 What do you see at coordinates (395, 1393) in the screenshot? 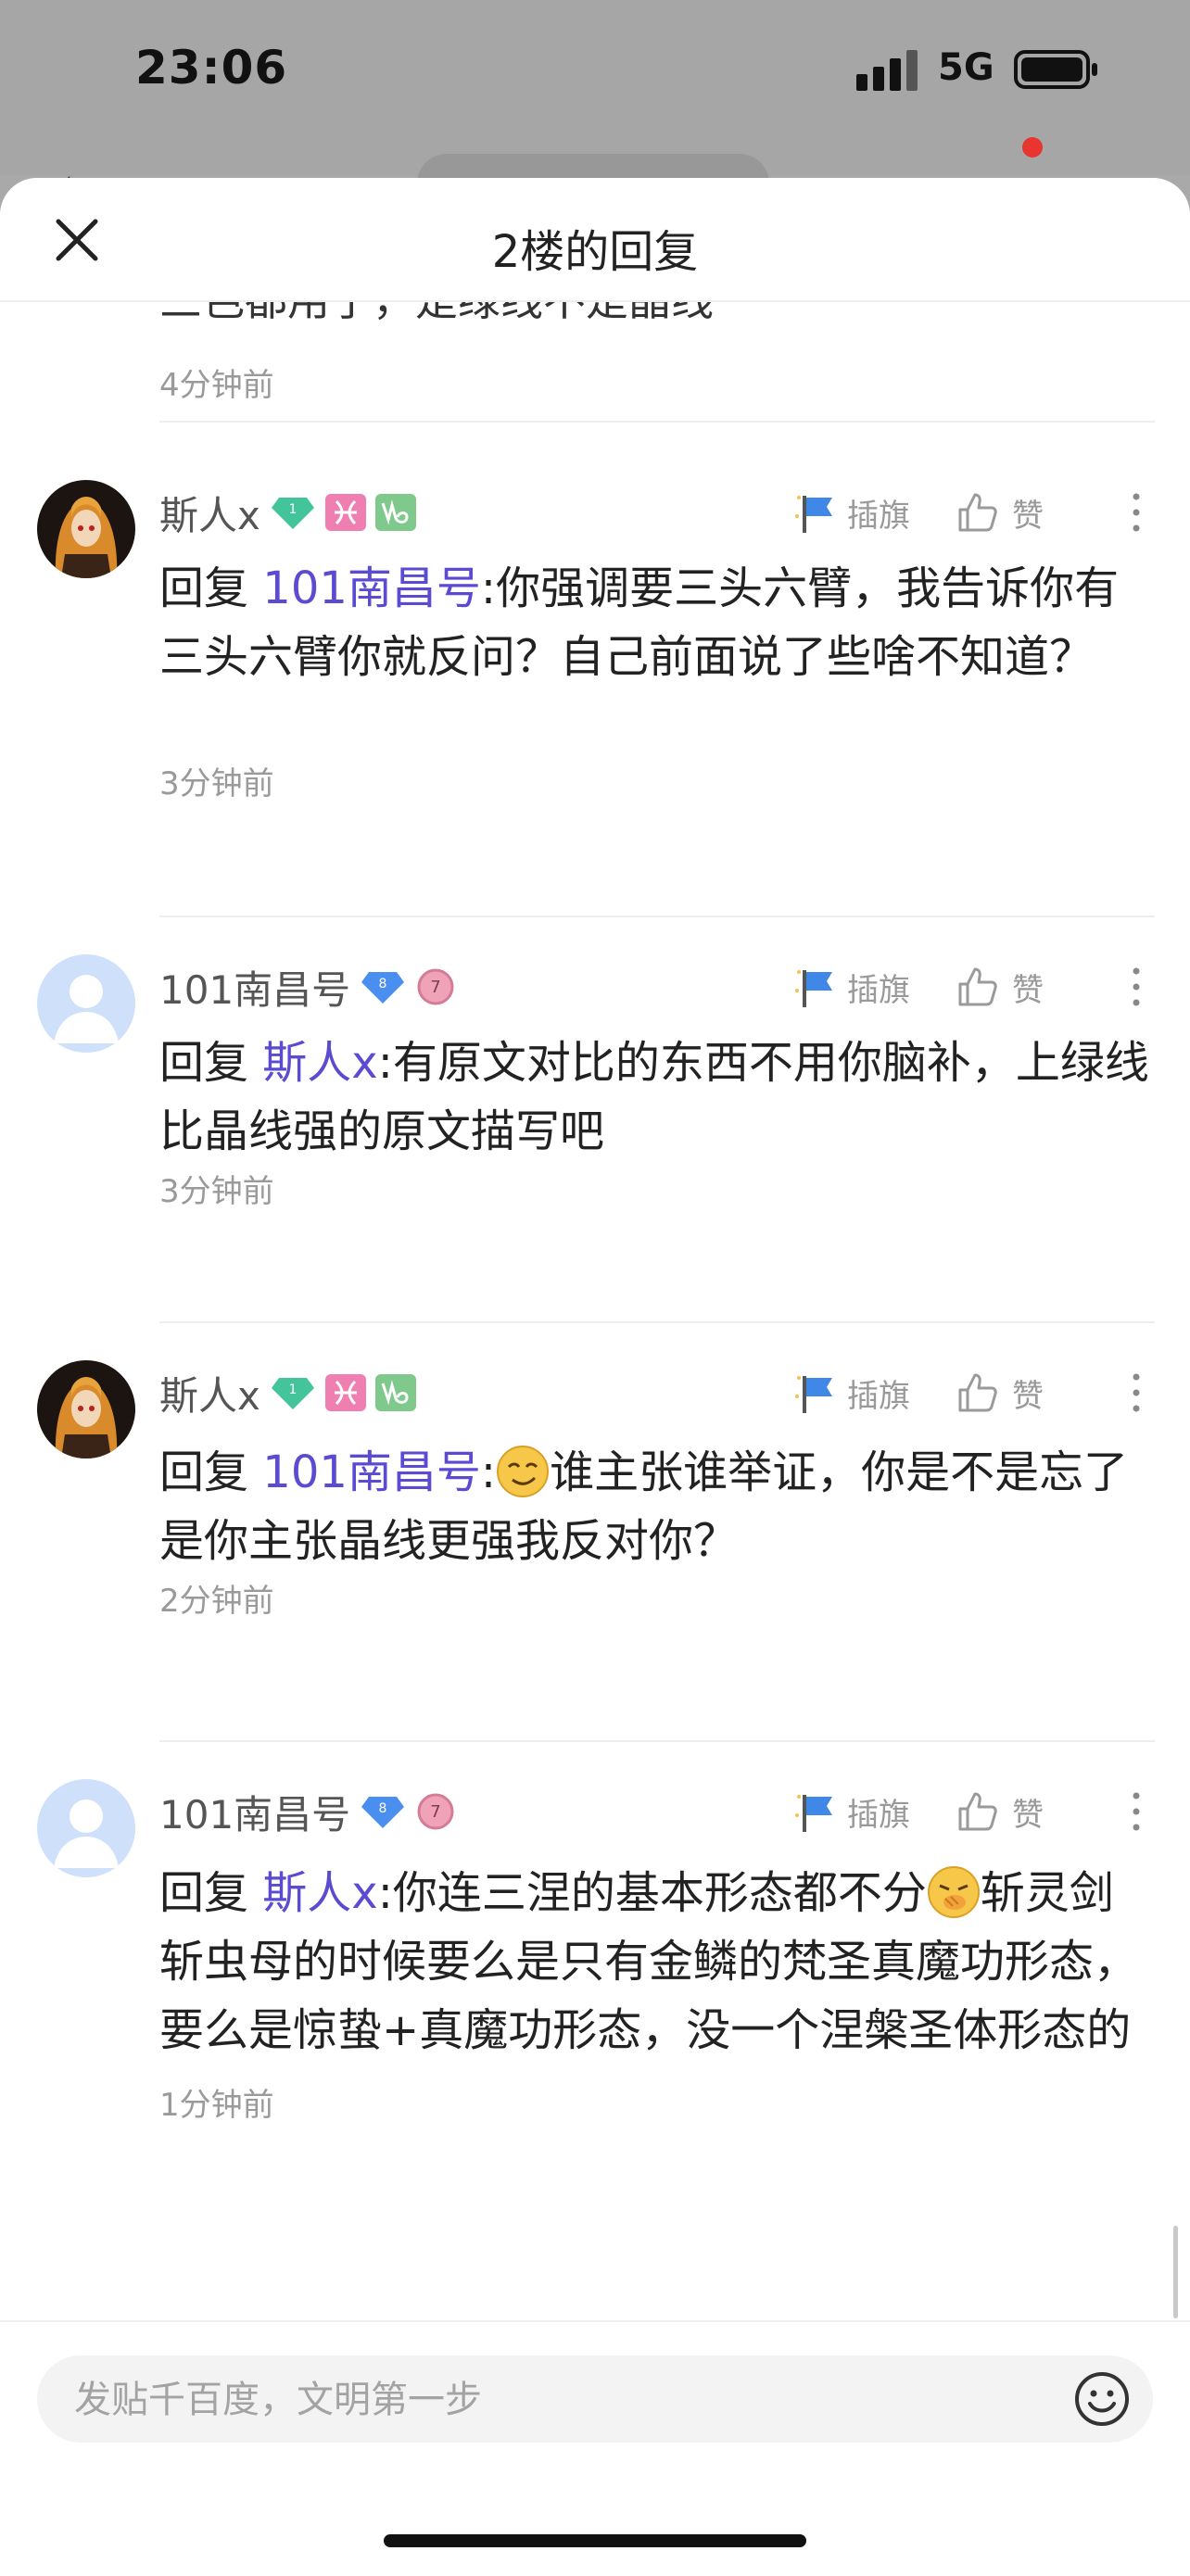
I see `capricorn-icon` at bounding box center [395, 1393].